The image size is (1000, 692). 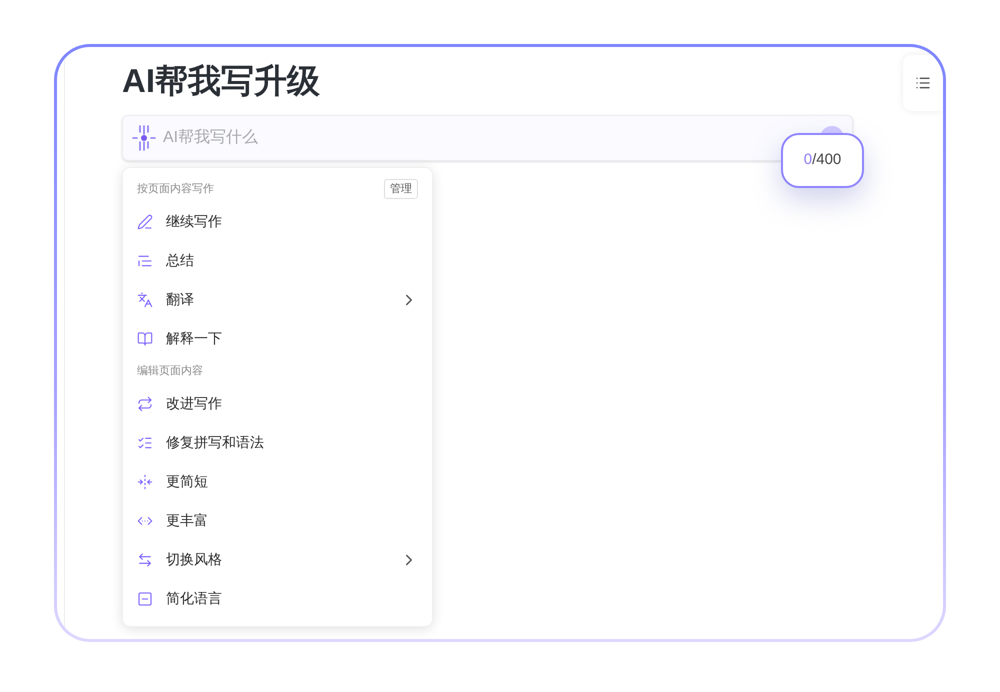 I want to click on menu-item-label: 更丰富, so click(x=187, y=520).